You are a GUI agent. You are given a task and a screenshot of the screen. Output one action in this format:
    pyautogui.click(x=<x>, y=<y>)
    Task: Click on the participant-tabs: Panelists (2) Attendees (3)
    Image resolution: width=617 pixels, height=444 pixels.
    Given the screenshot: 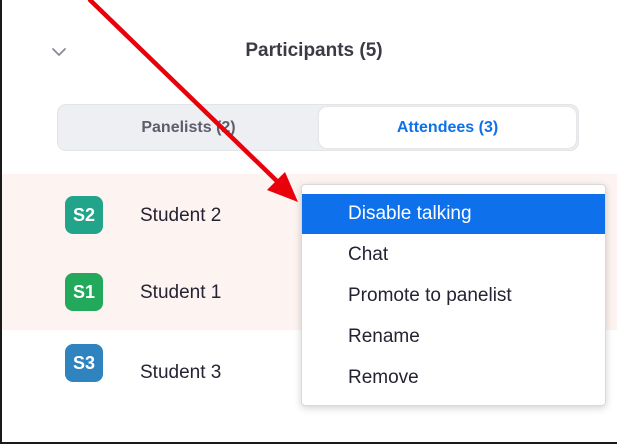 What is the action you would take?
    pyautogui.click(x=318, y=127)
    